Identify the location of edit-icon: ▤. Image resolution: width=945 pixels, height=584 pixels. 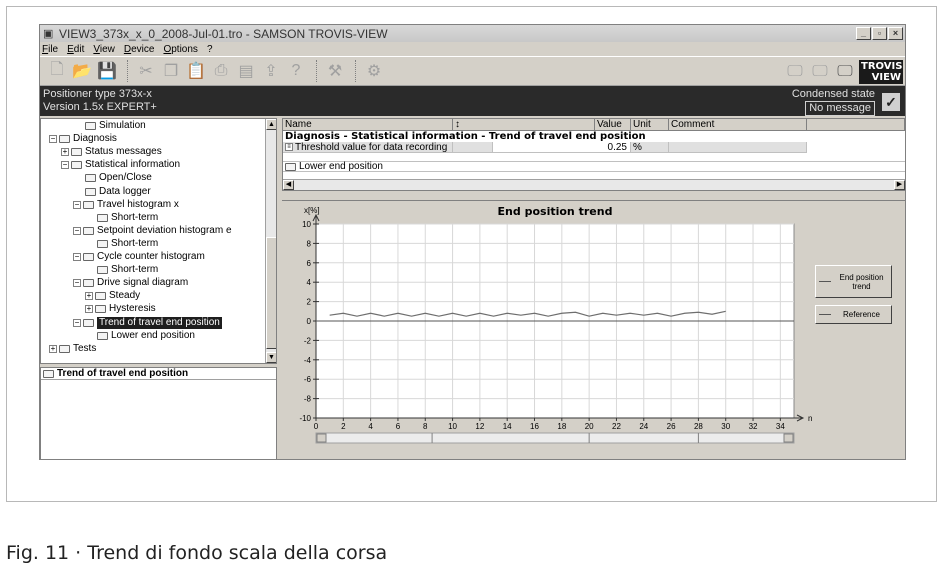
(246, 71).